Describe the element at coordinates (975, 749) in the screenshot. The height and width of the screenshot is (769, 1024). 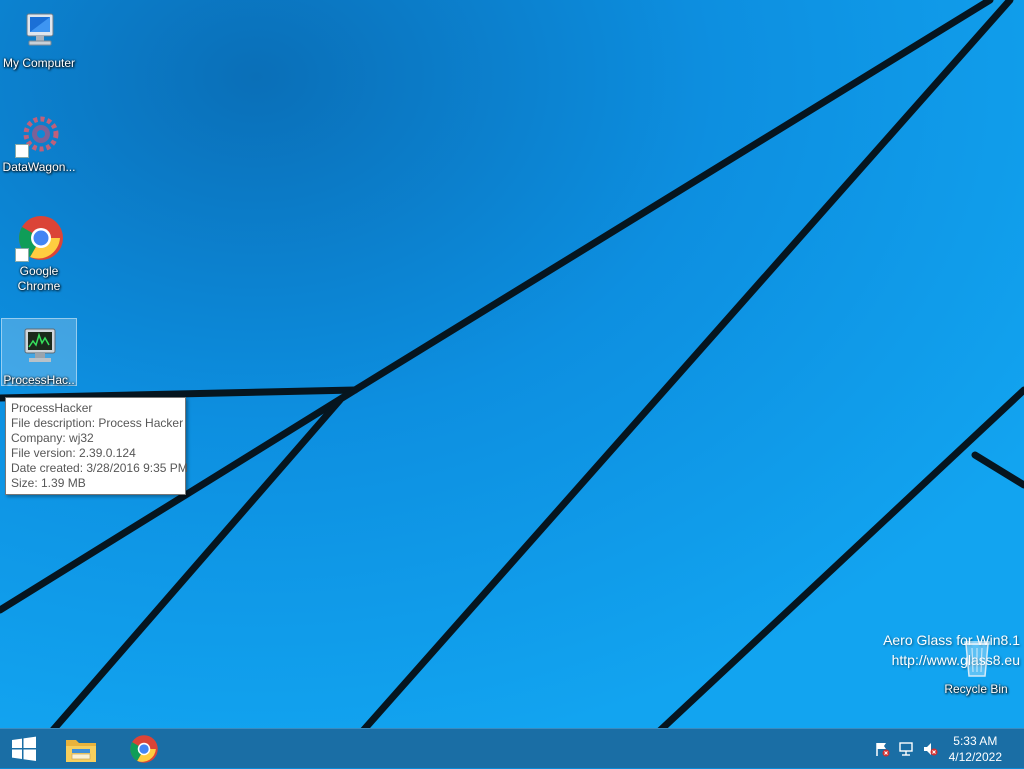
I see `taskbar-clock: 5:33 AM 4/12/2022` at that location.